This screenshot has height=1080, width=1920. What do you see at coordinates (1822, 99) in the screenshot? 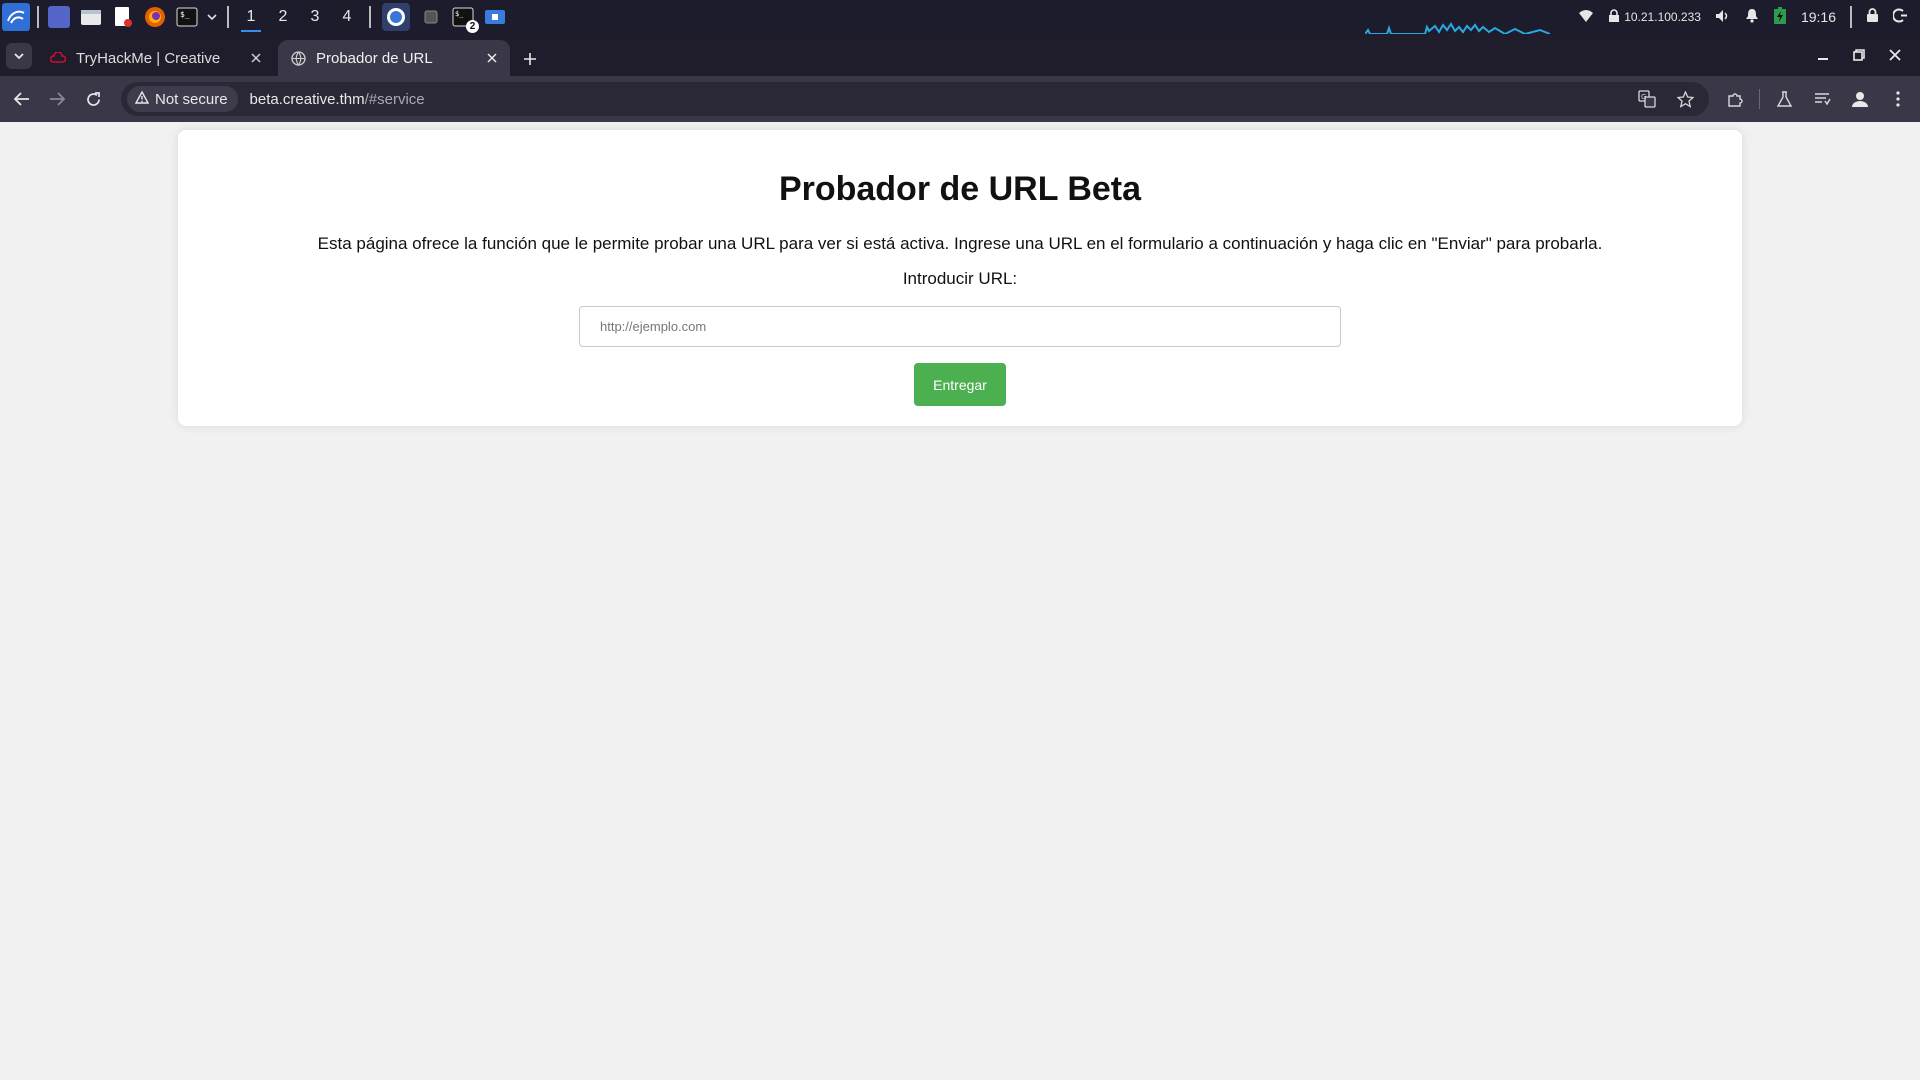
I see `reading-list-icon` at bounding box center [1822, 99].